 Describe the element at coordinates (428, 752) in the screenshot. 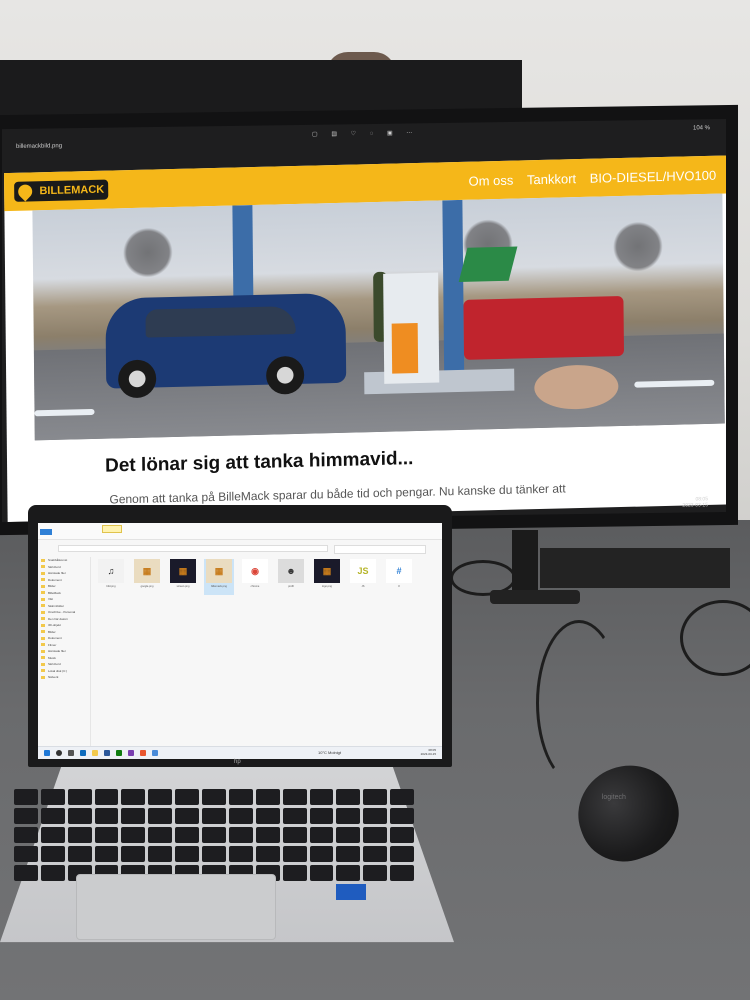

I see `taskbar-clock: 08:05 2023-03-15` at that location.